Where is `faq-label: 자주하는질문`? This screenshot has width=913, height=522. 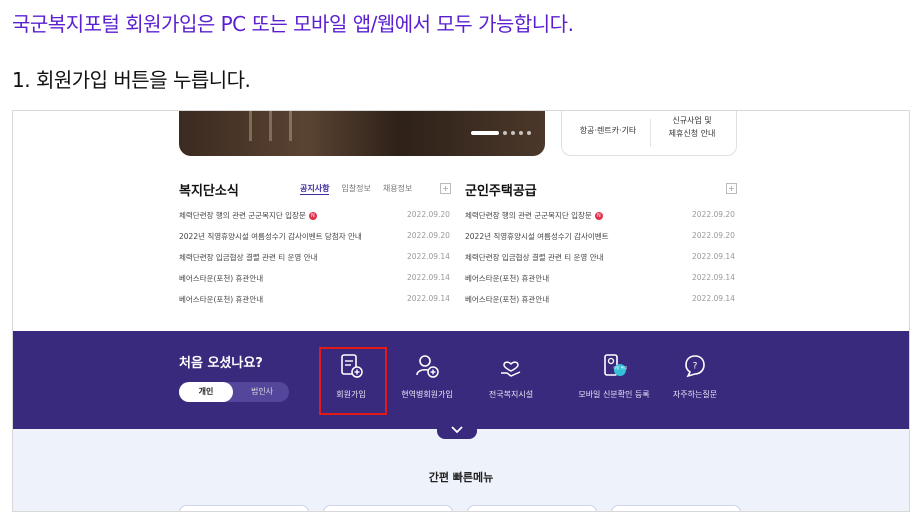 faq-label: 자주하는질문 is located at coordinates (695, 394).